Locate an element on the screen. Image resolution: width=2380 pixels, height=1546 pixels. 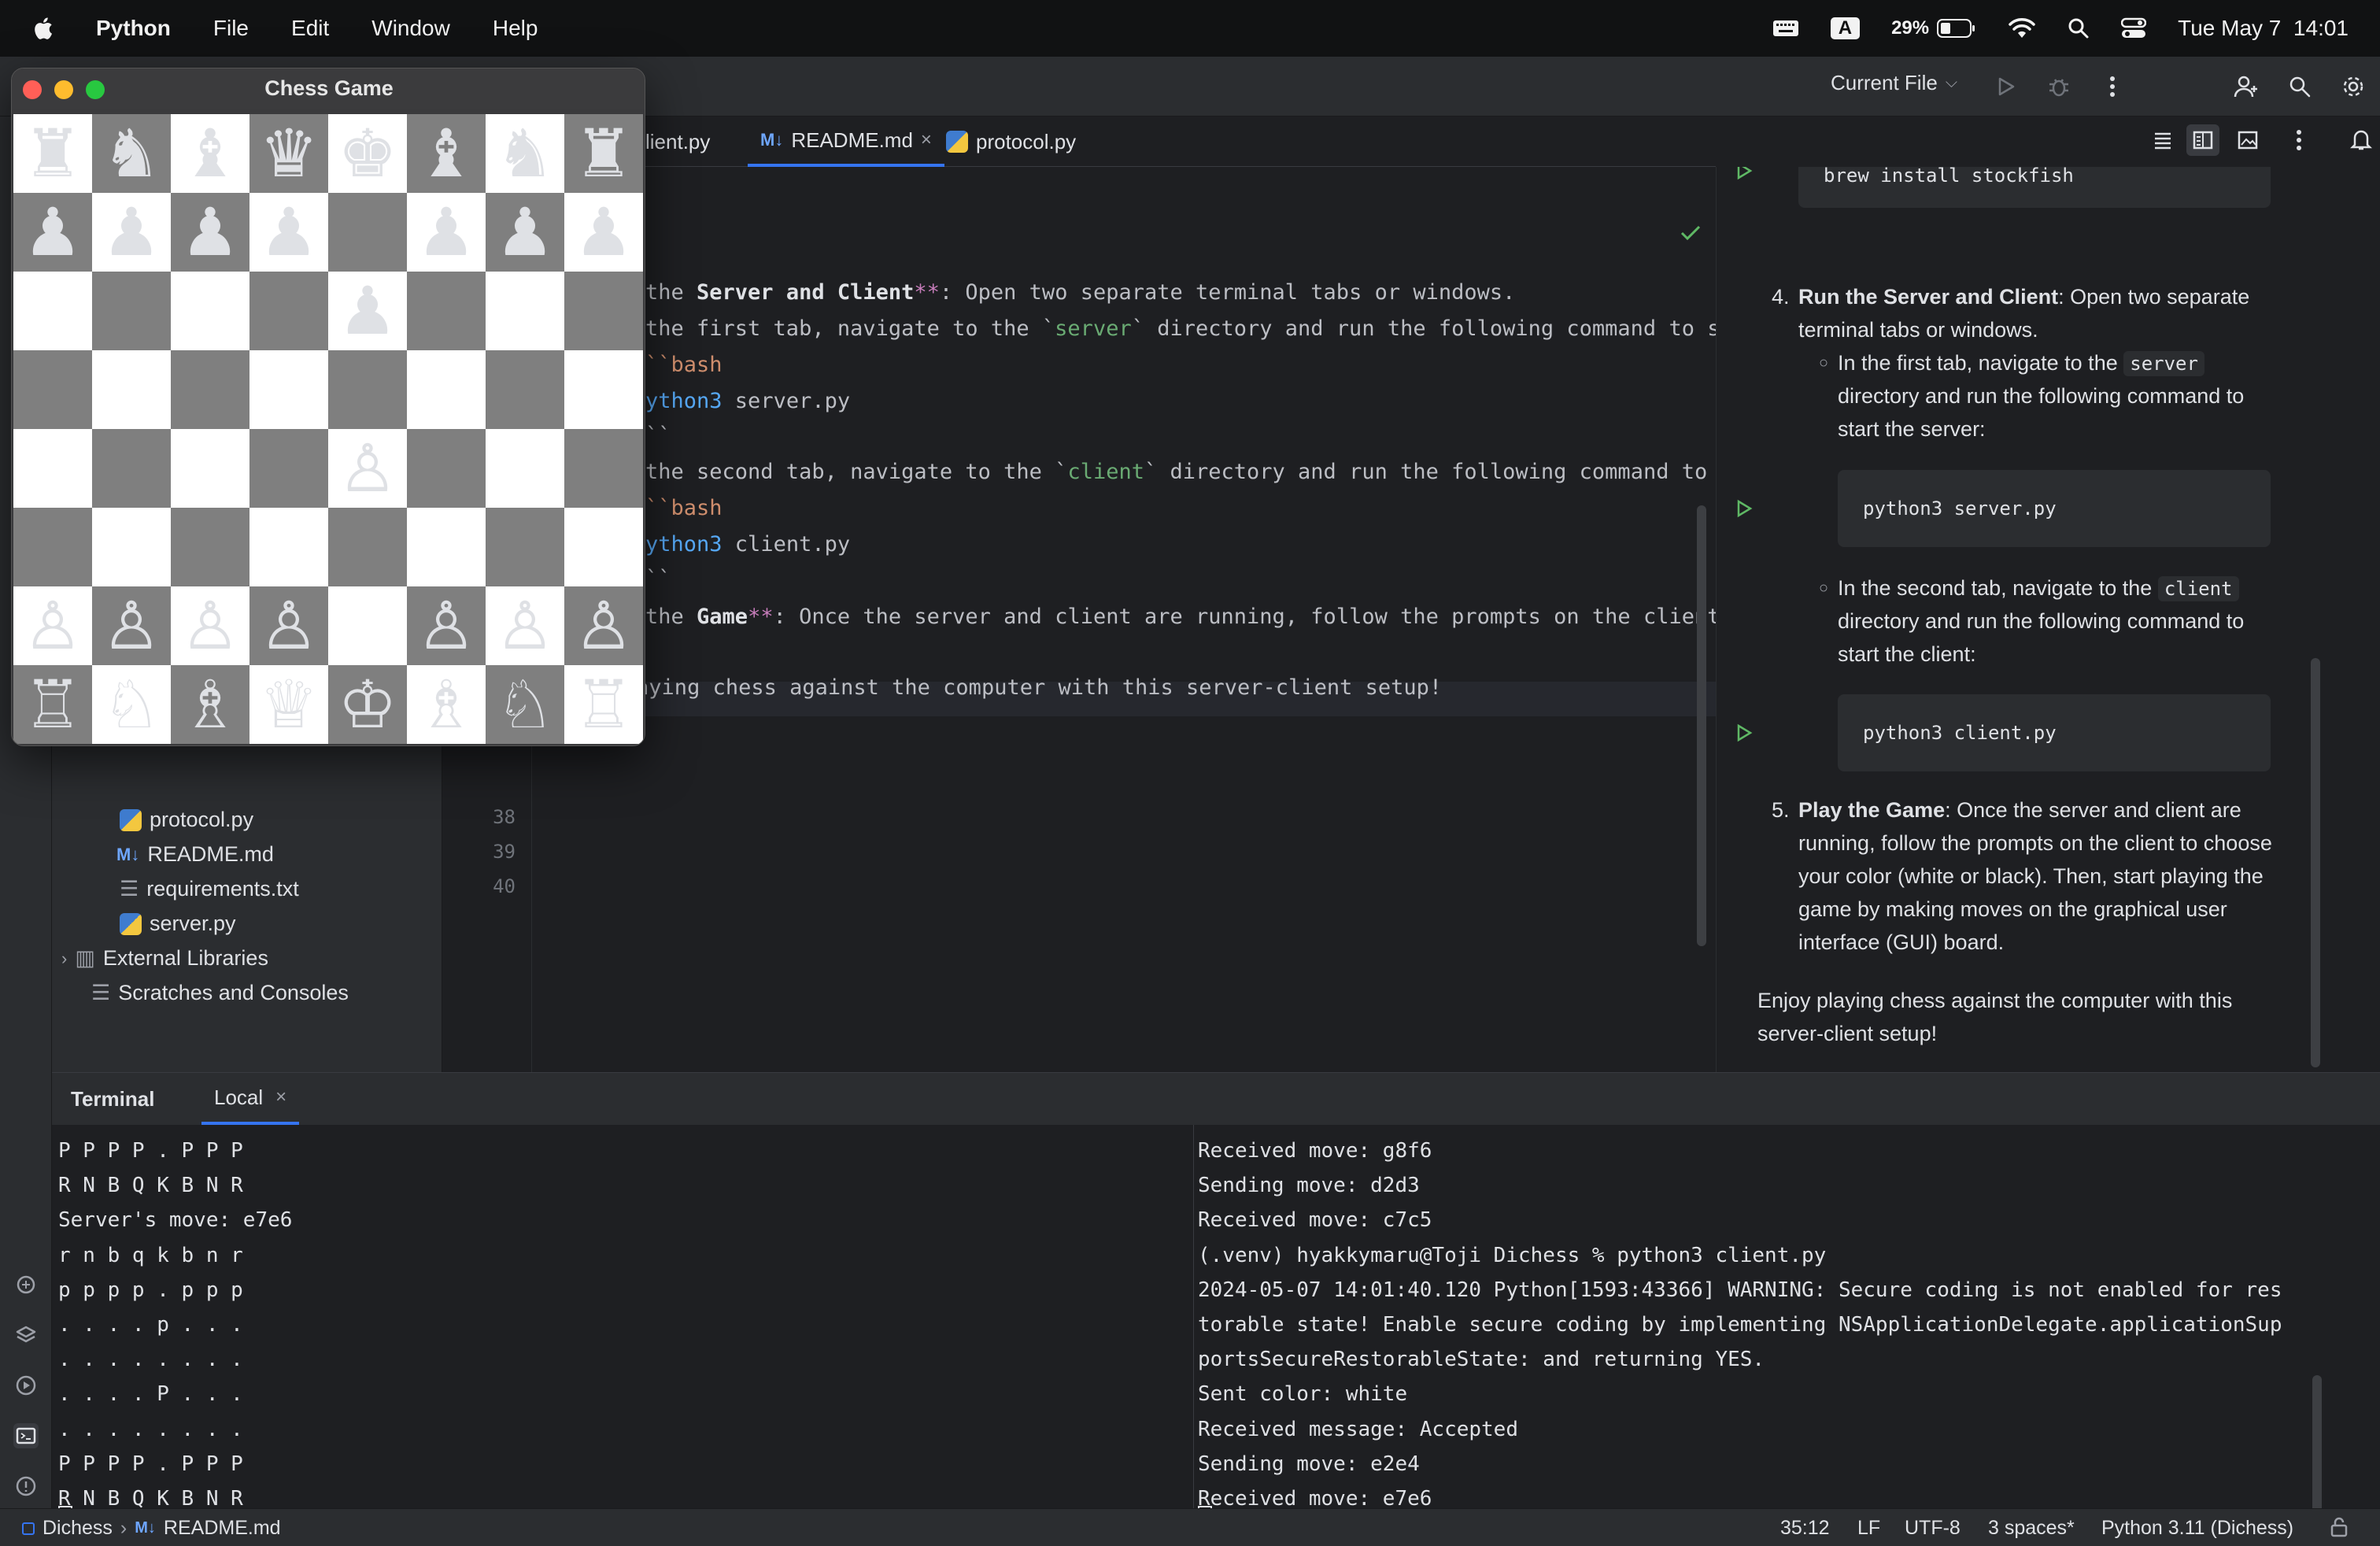
control-center-icon is located at coordinates (2134, 28).